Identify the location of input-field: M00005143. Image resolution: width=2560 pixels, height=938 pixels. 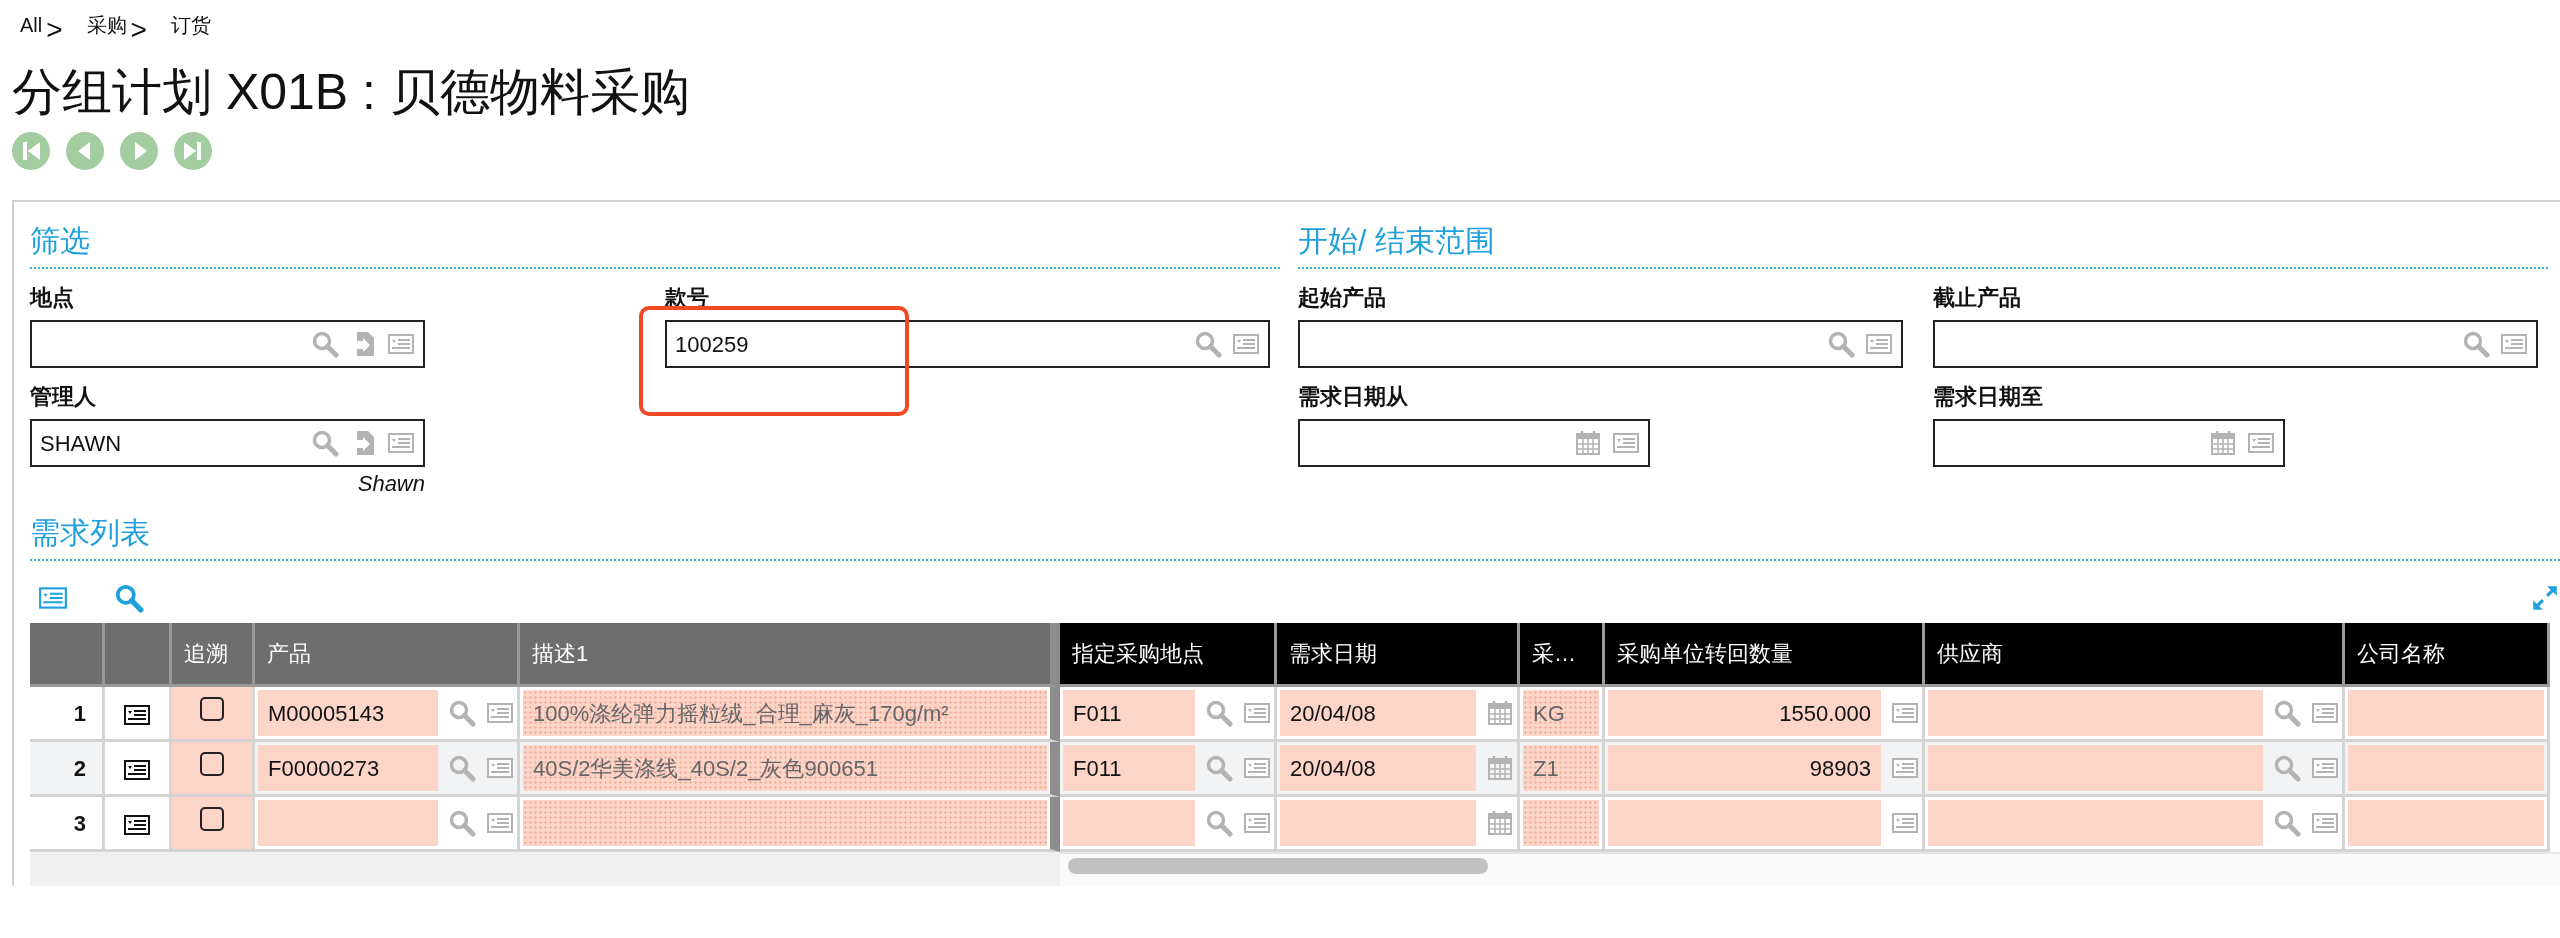
(348, 713).